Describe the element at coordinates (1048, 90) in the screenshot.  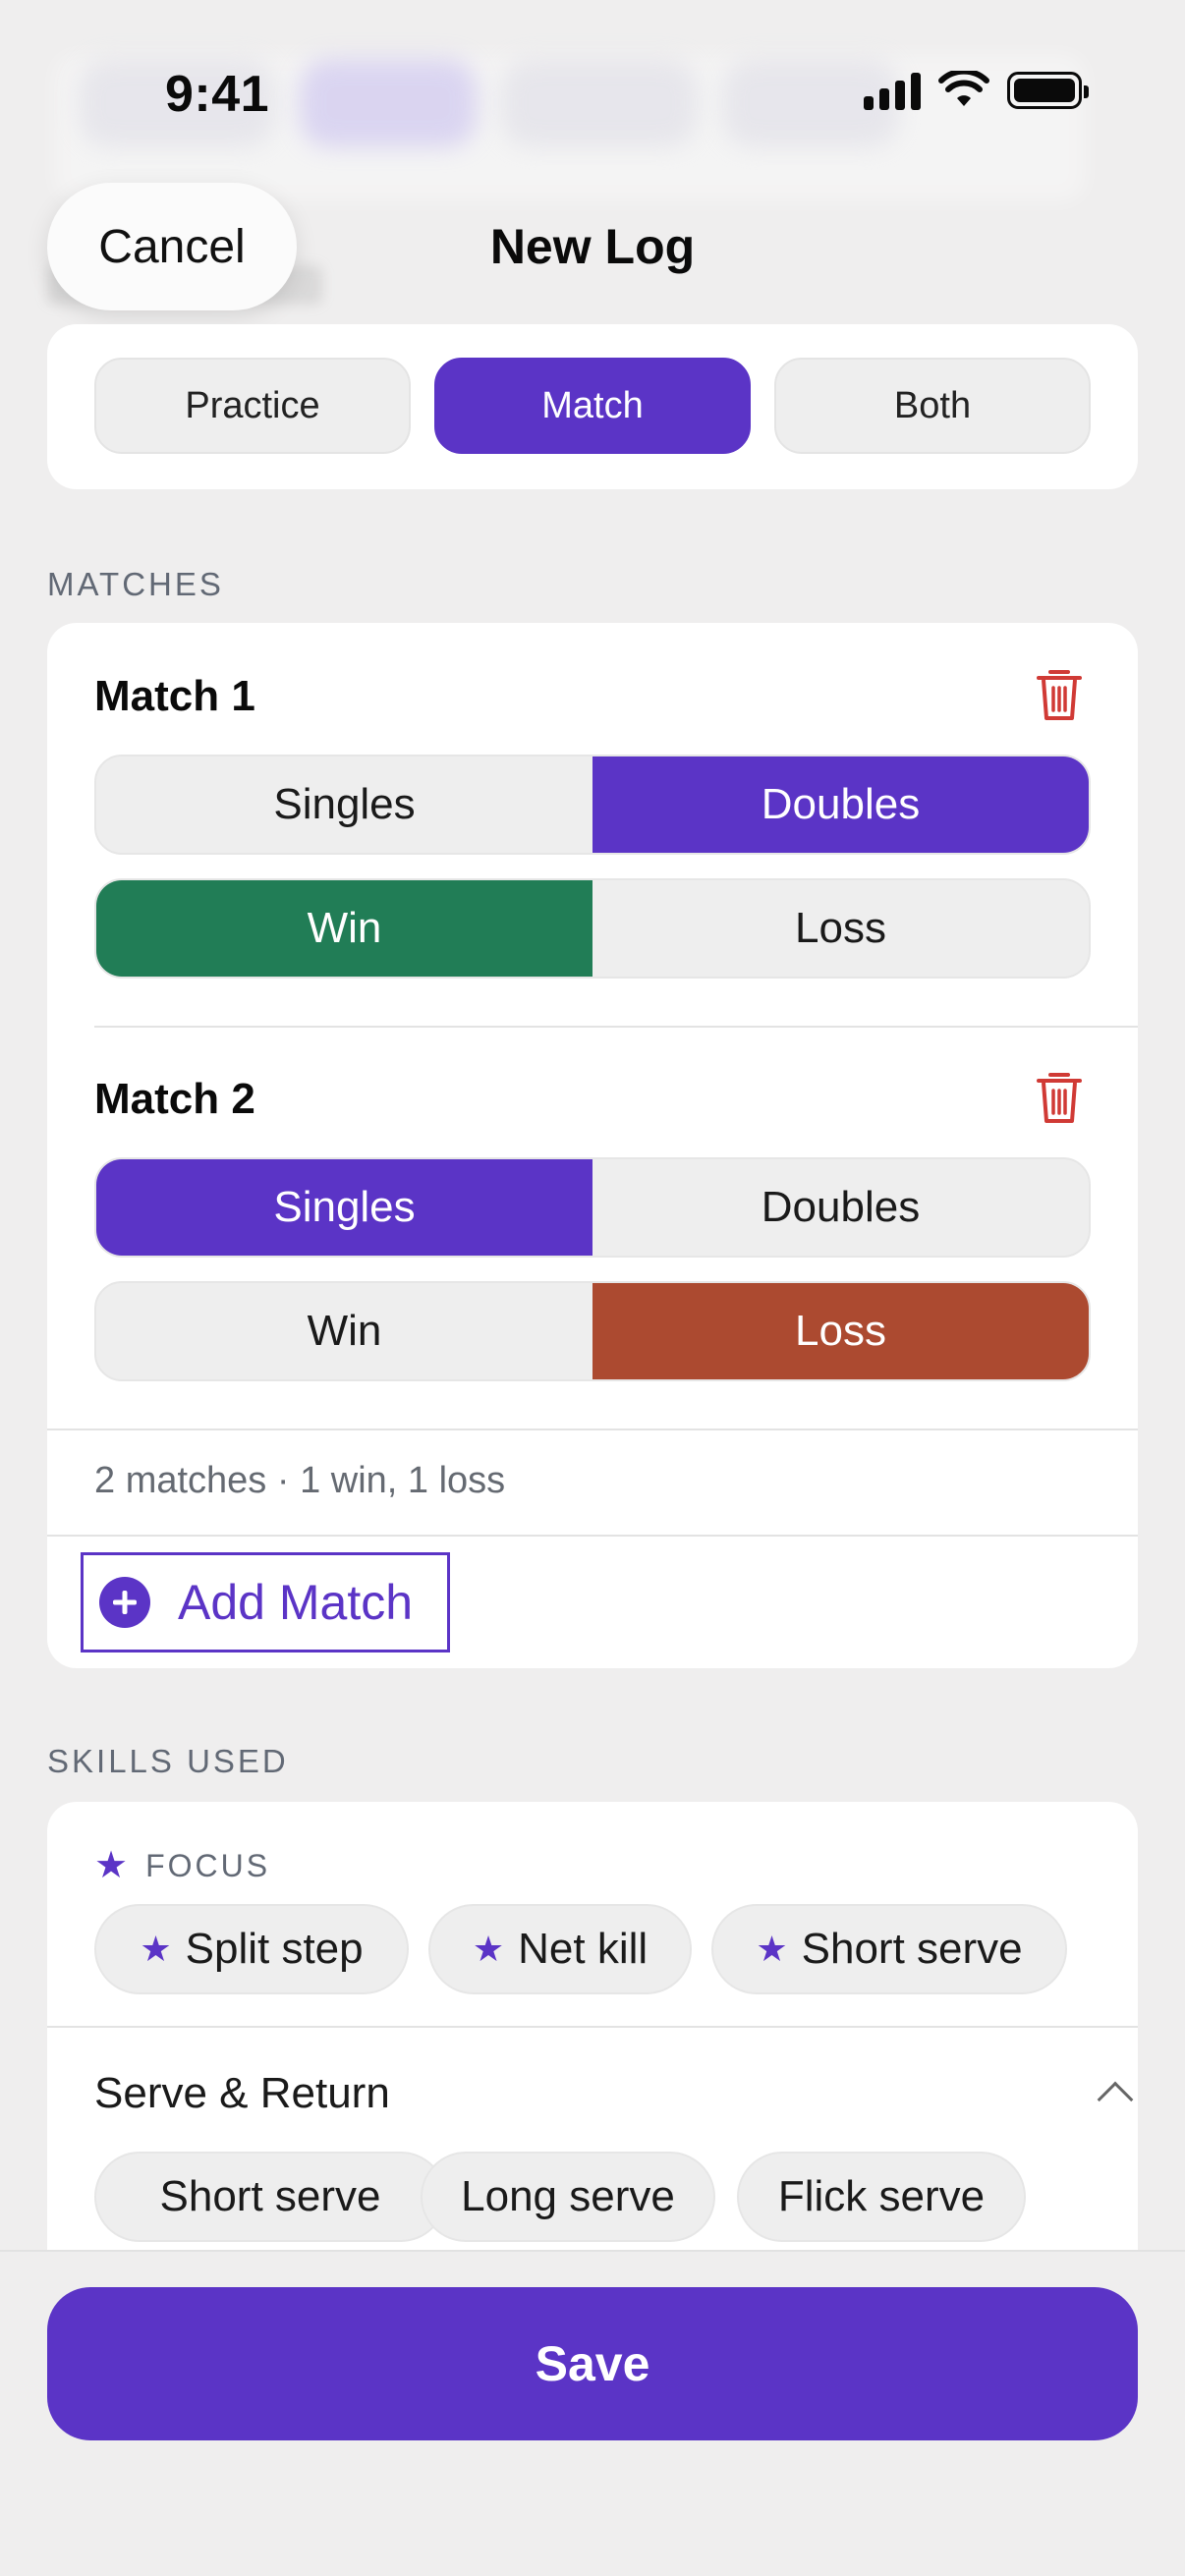
I see `battery-icon` at that location.